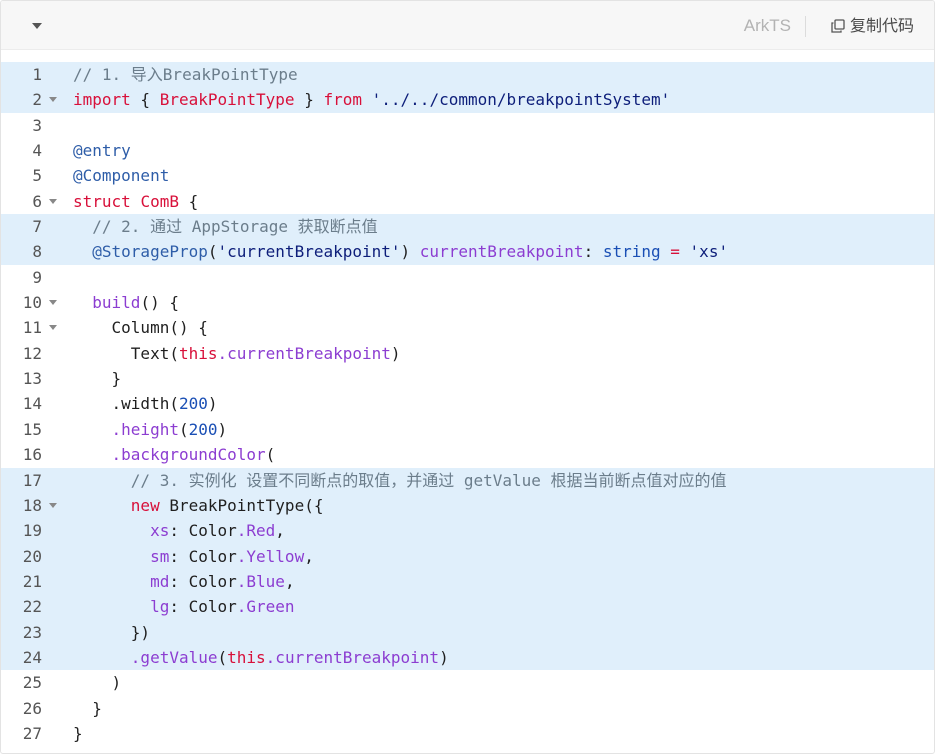  Describe the element at coordinates (467, 277) in the screenshot. I see `code-line: 9` at that location.